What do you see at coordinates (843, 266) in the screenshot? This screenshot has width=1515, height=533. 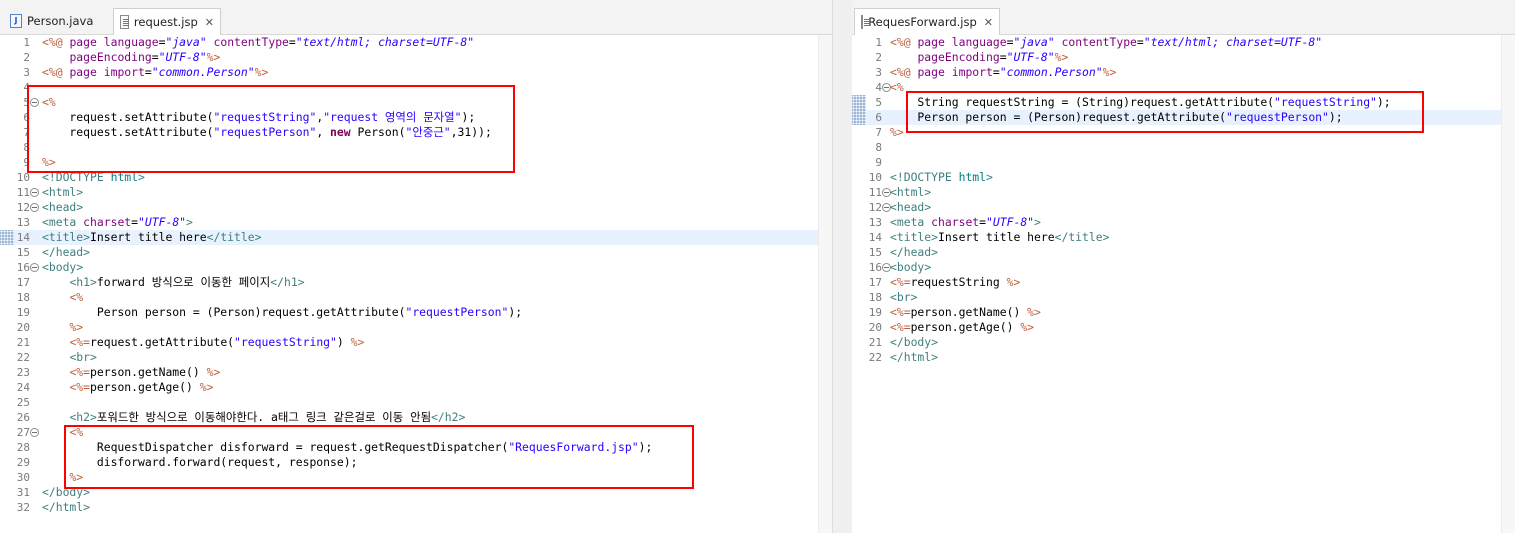 I see `editor-splitter` at bounding box center [843, 266].